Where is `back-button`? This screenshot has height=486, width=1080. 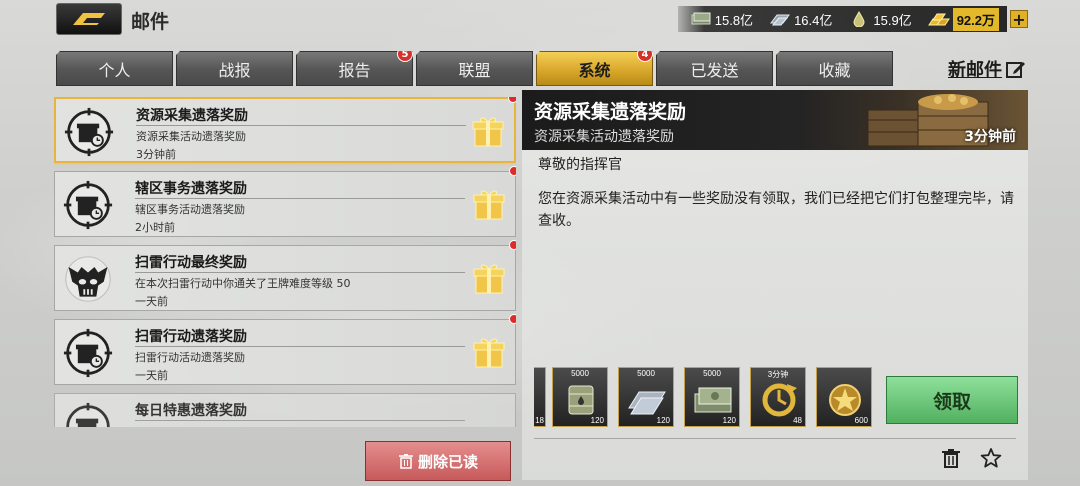 back-button is located at coordinates (89, 19).